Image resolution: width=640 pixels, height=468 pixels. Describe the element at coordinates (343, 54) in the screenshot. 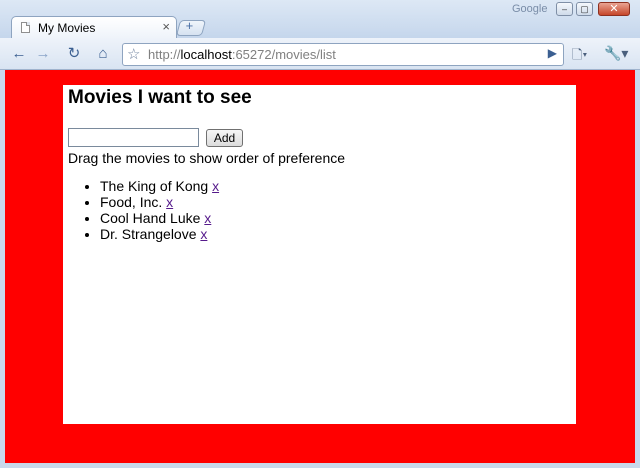

I see `address-bar: ☆ http://localhost:65272/movies/list ▶` at that location.